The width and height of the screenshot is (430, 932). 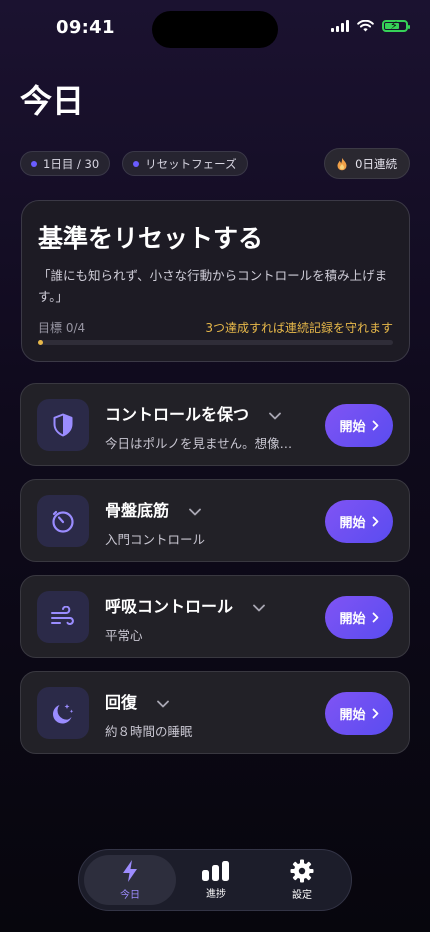 What do you see at coordinates (124, 635) in the screenshot?
I see `task-subtitle: 平常心` at bounding box center [124, 635].